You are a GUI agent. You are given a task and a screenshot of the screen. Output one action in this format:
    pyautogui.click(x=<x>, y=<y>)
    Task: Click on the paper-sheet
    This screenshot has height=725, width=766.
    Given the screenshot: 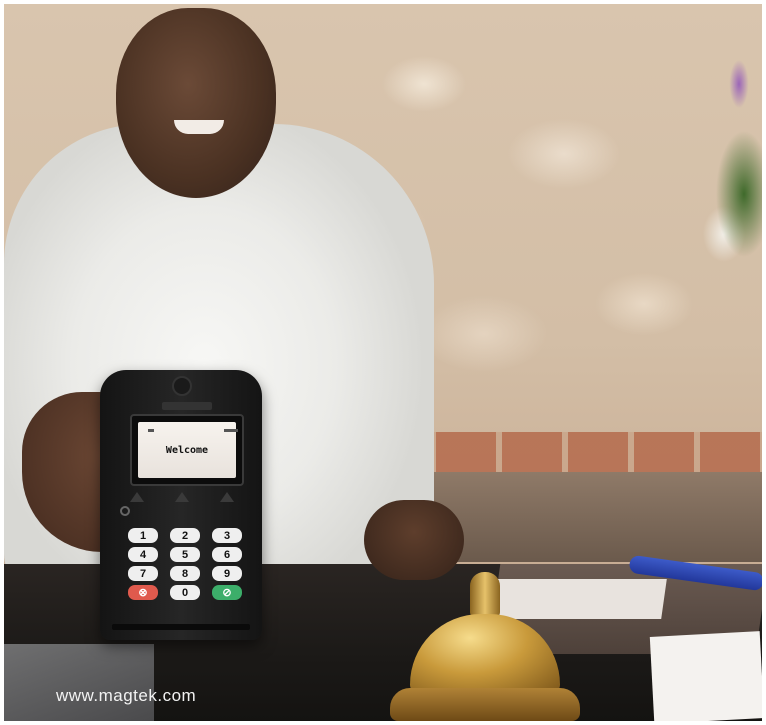 What is the action you would take?
    pyautogui.click(x=705, y=676)
    